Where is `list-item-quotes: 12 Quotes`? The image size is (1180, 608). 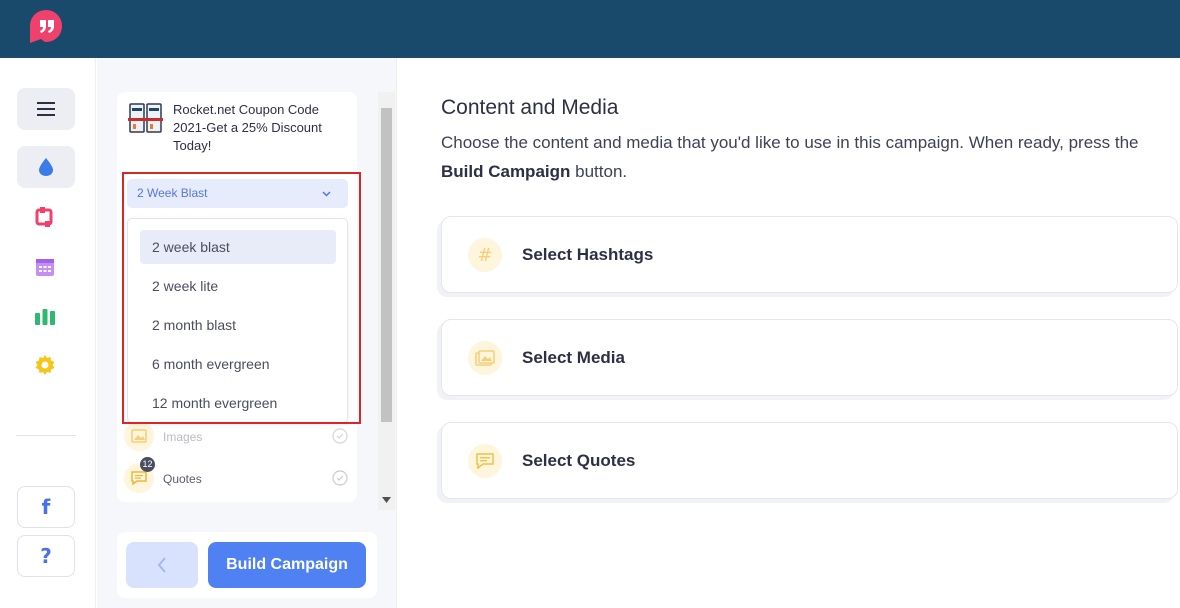 list-item-quotes: 12 Quotes is located at coordinates (237, 476).